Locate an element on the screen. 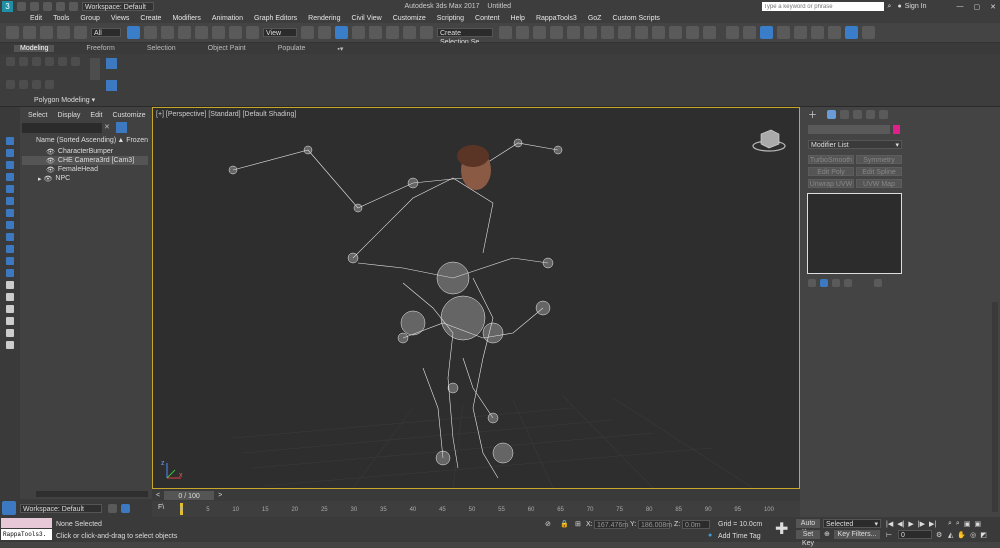  field-of-view-icon: ◭ is located at coordinates (950, 535).